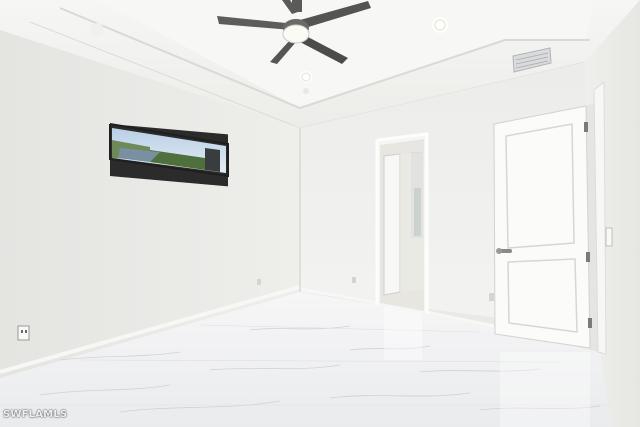 Image resolution: width=640 pixels, height=427 pixels. I want to click on bedroom-door, so click(546, 227).